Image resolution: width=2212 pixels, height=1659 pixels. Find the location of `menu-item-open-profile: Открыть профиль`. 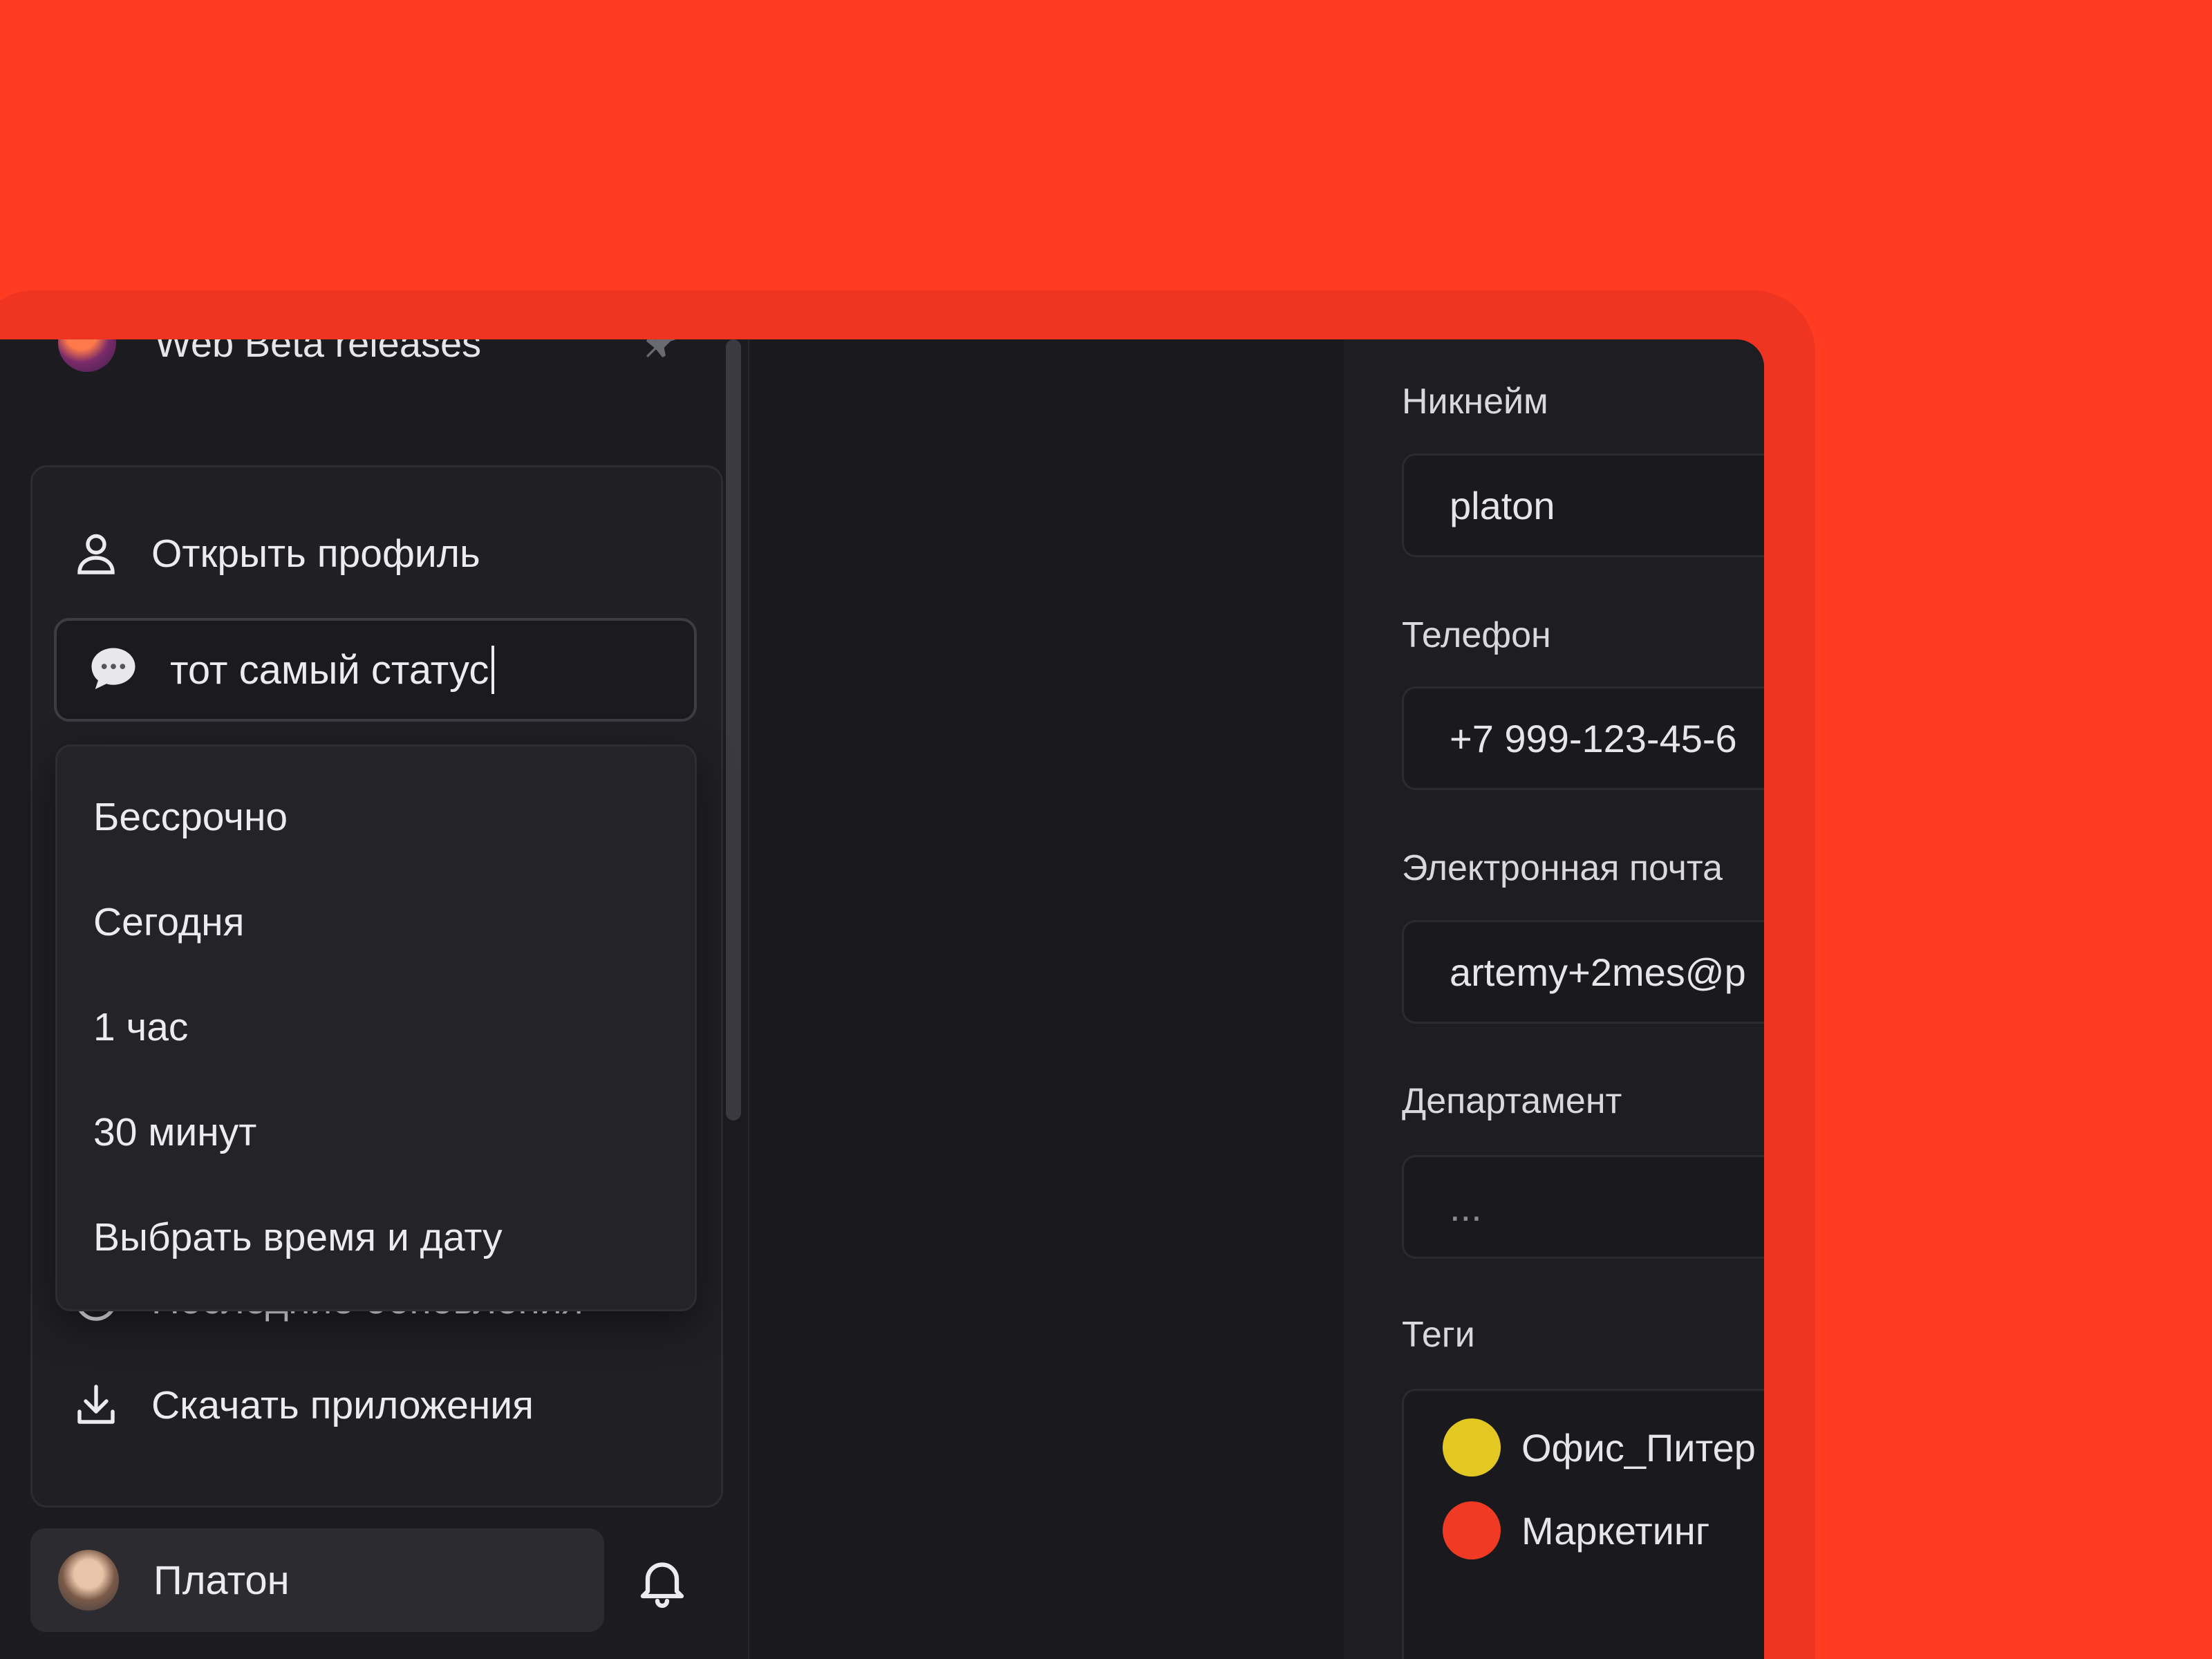

menu-item-open-profile: Открыть профиль is located at coordinates (377, 554).